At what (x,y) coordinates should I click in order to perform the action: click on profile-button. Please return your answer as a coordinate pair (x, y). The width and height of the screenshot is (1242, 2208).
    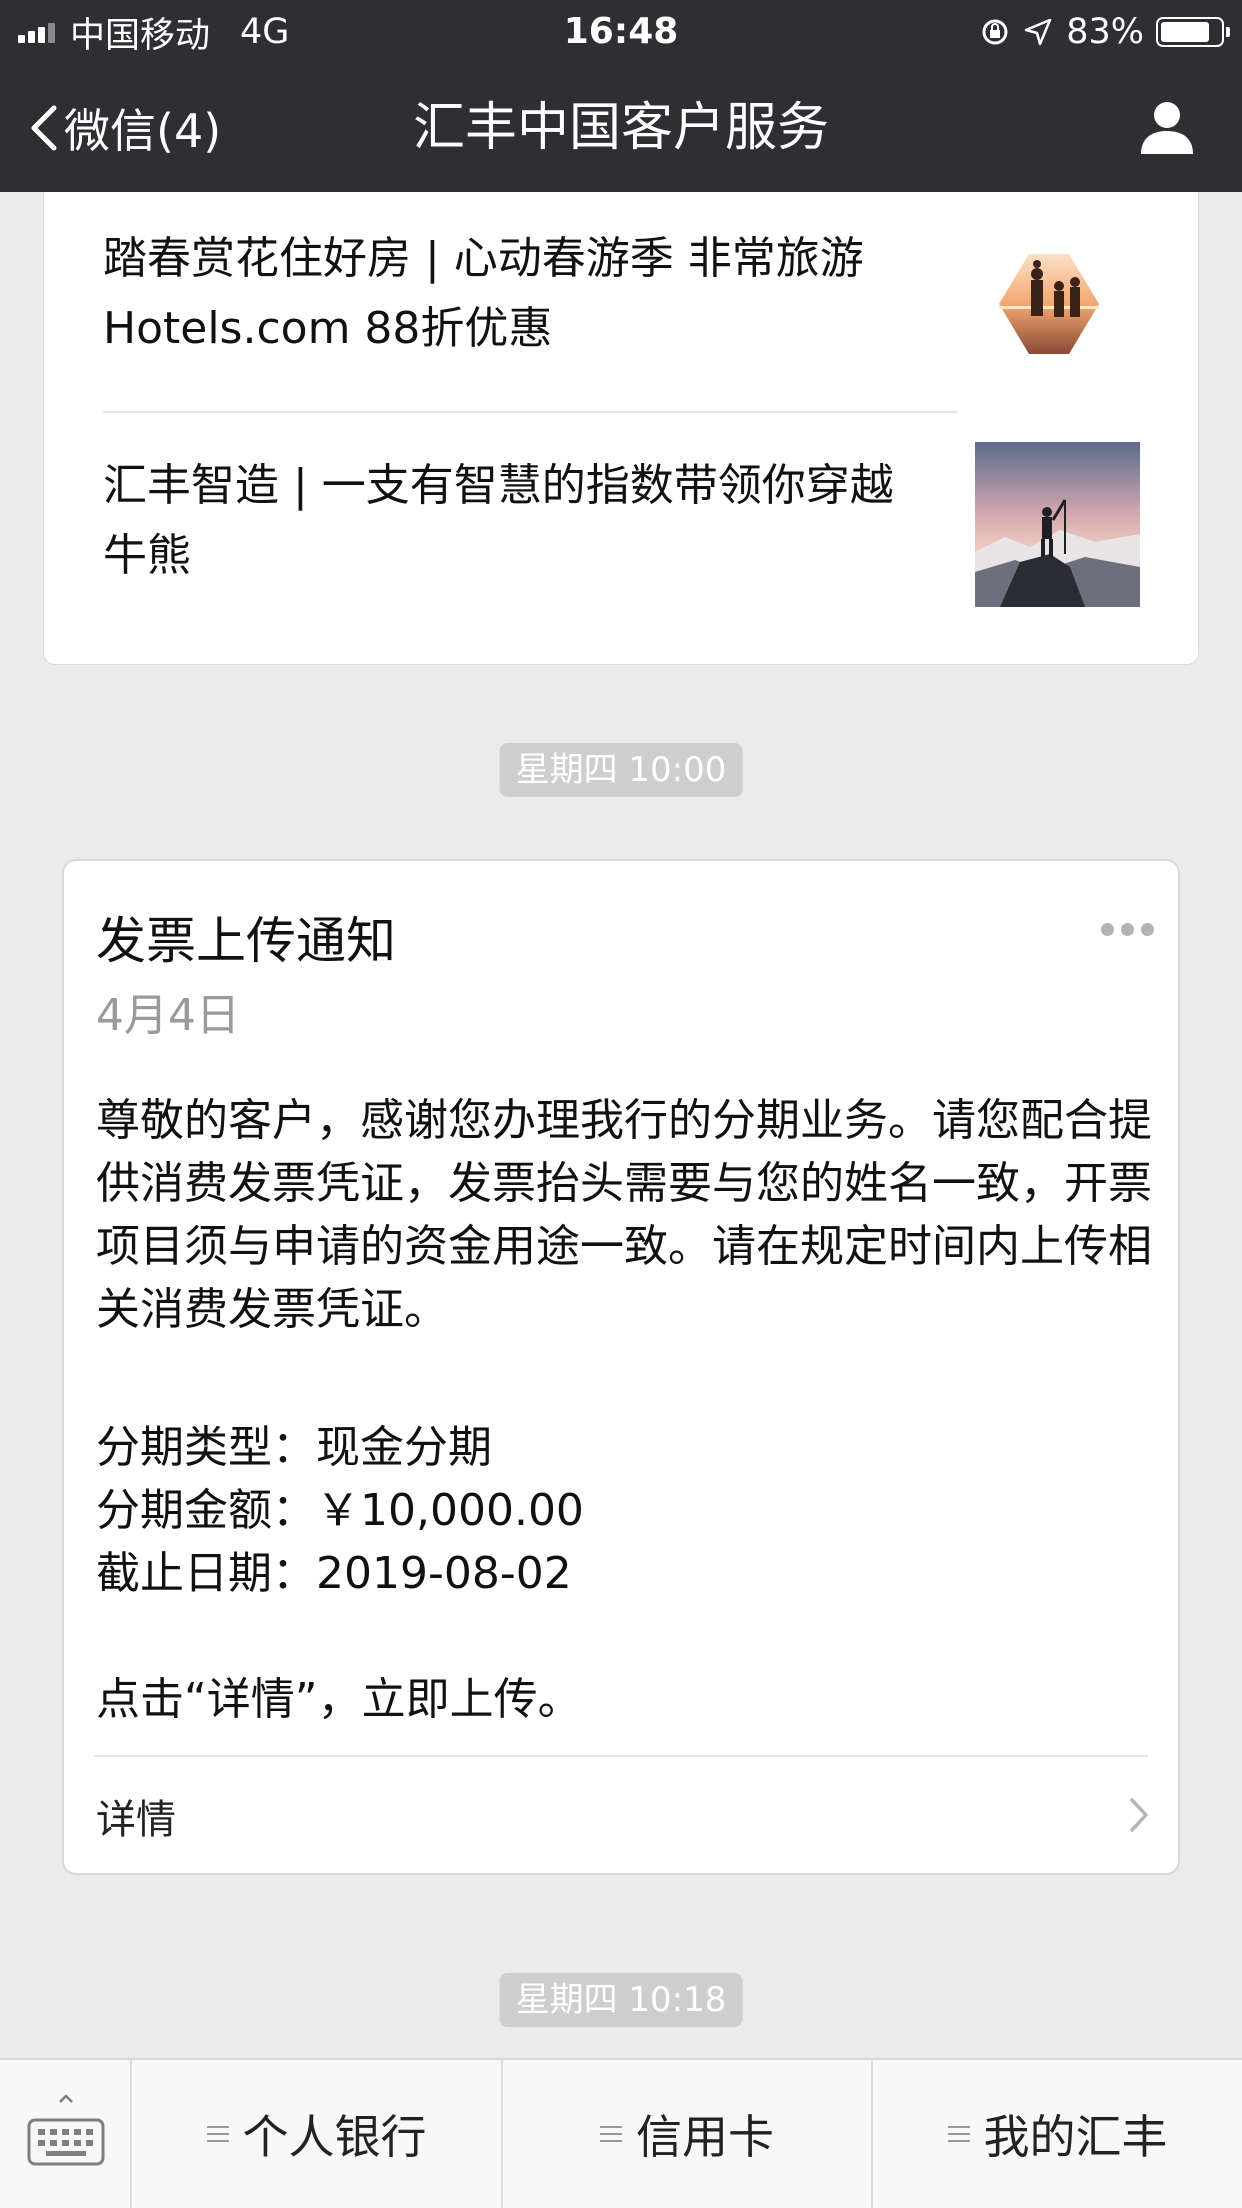
    Looking at the image, I should click on (1167, 129).